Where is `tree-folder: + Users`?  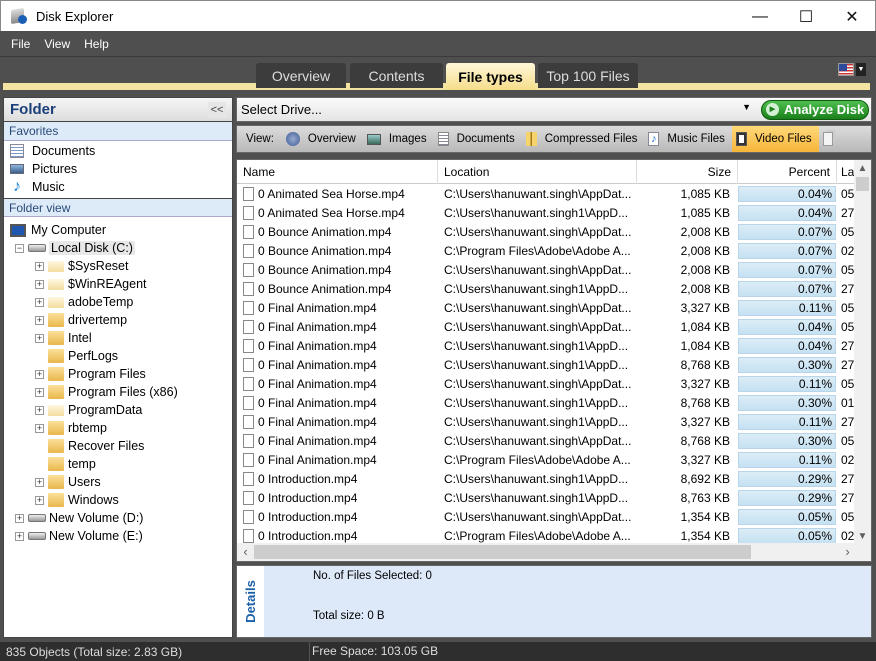 tree-folder: + Users is located at coordinates (118, 482).